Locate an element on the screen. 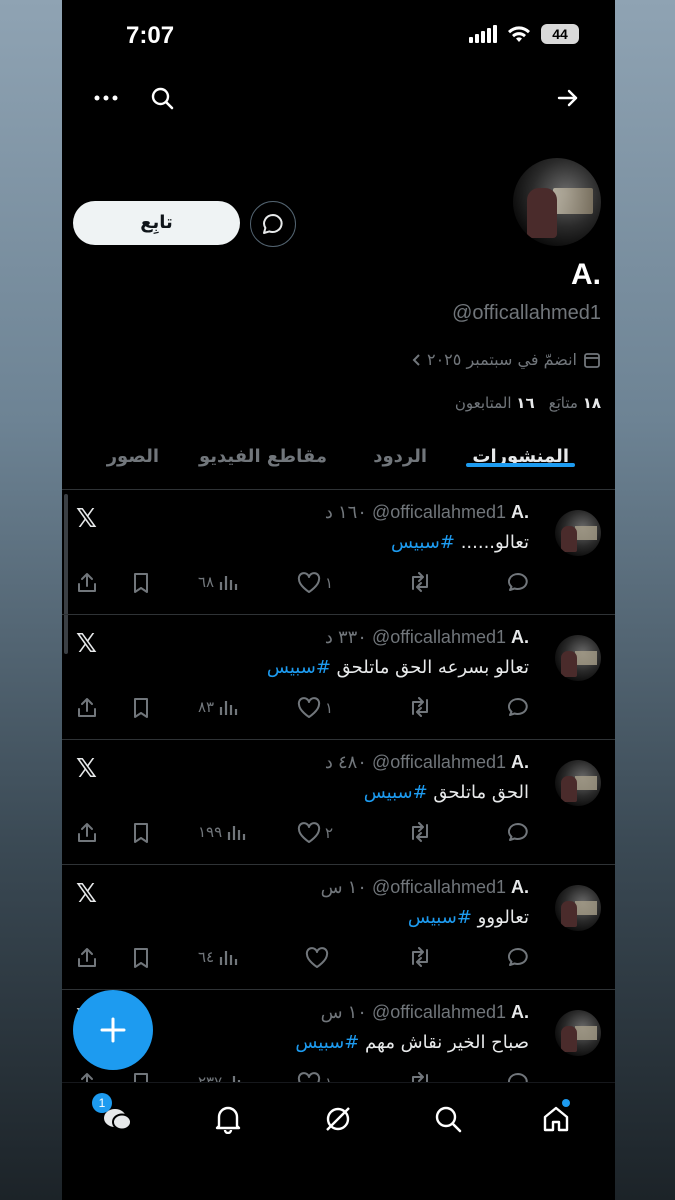  profile-tabs: المنشورات الردود مقاطع الفيديو الصور is located at coordinates (338, 465).